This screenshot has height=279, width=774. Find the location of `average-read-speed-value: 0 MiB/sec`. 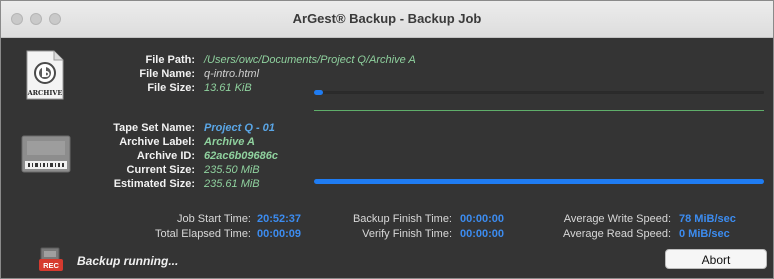

average-read-speed-value: 0 MiB/sec is located at coordinates (704, 234).